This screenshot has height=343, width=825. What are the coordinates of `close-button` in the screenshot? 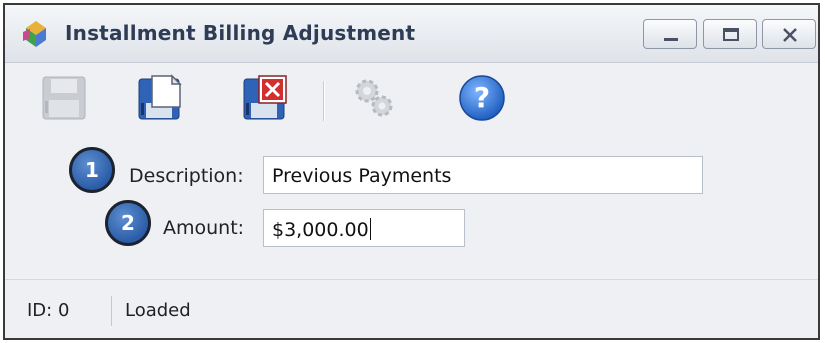 It's located at (789, 34).